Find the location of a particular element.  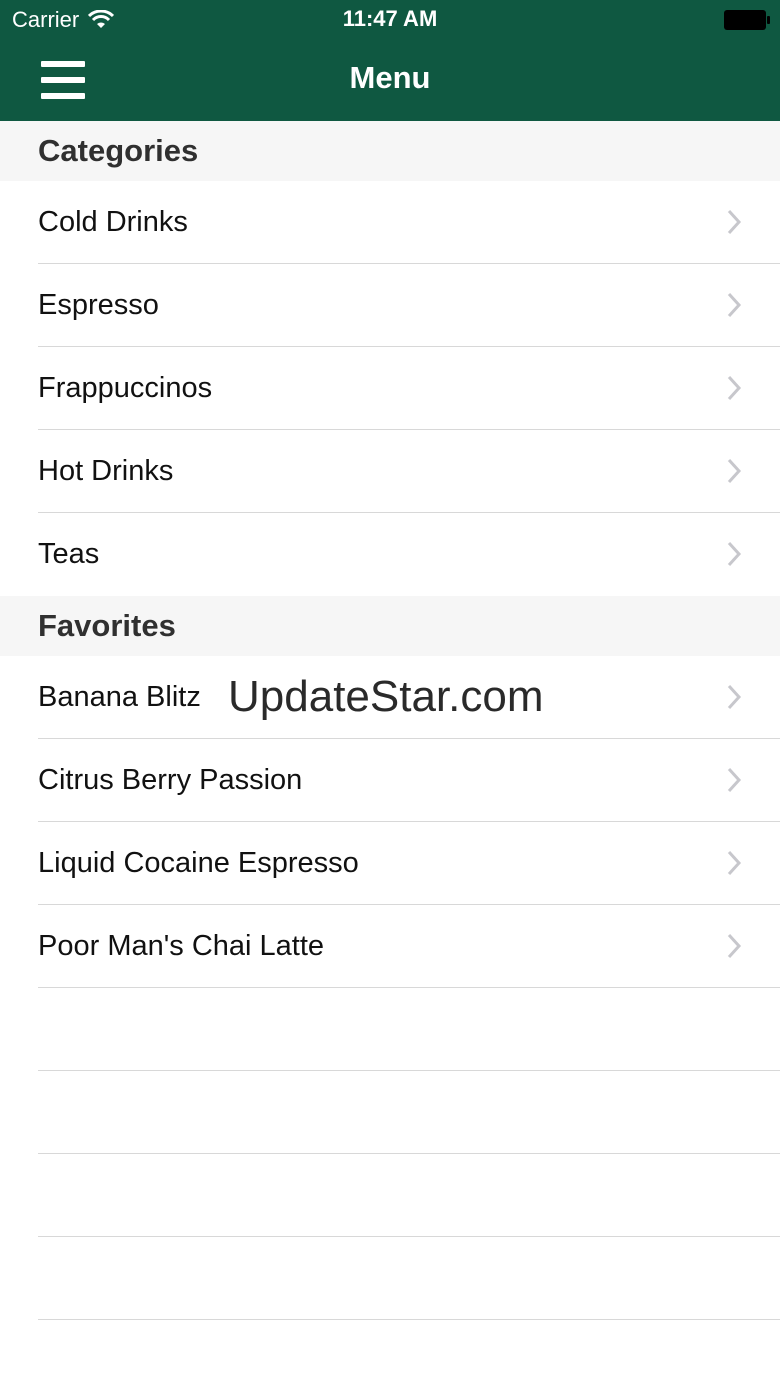

list-item-label: Teas is located at coordinates (69, 554).